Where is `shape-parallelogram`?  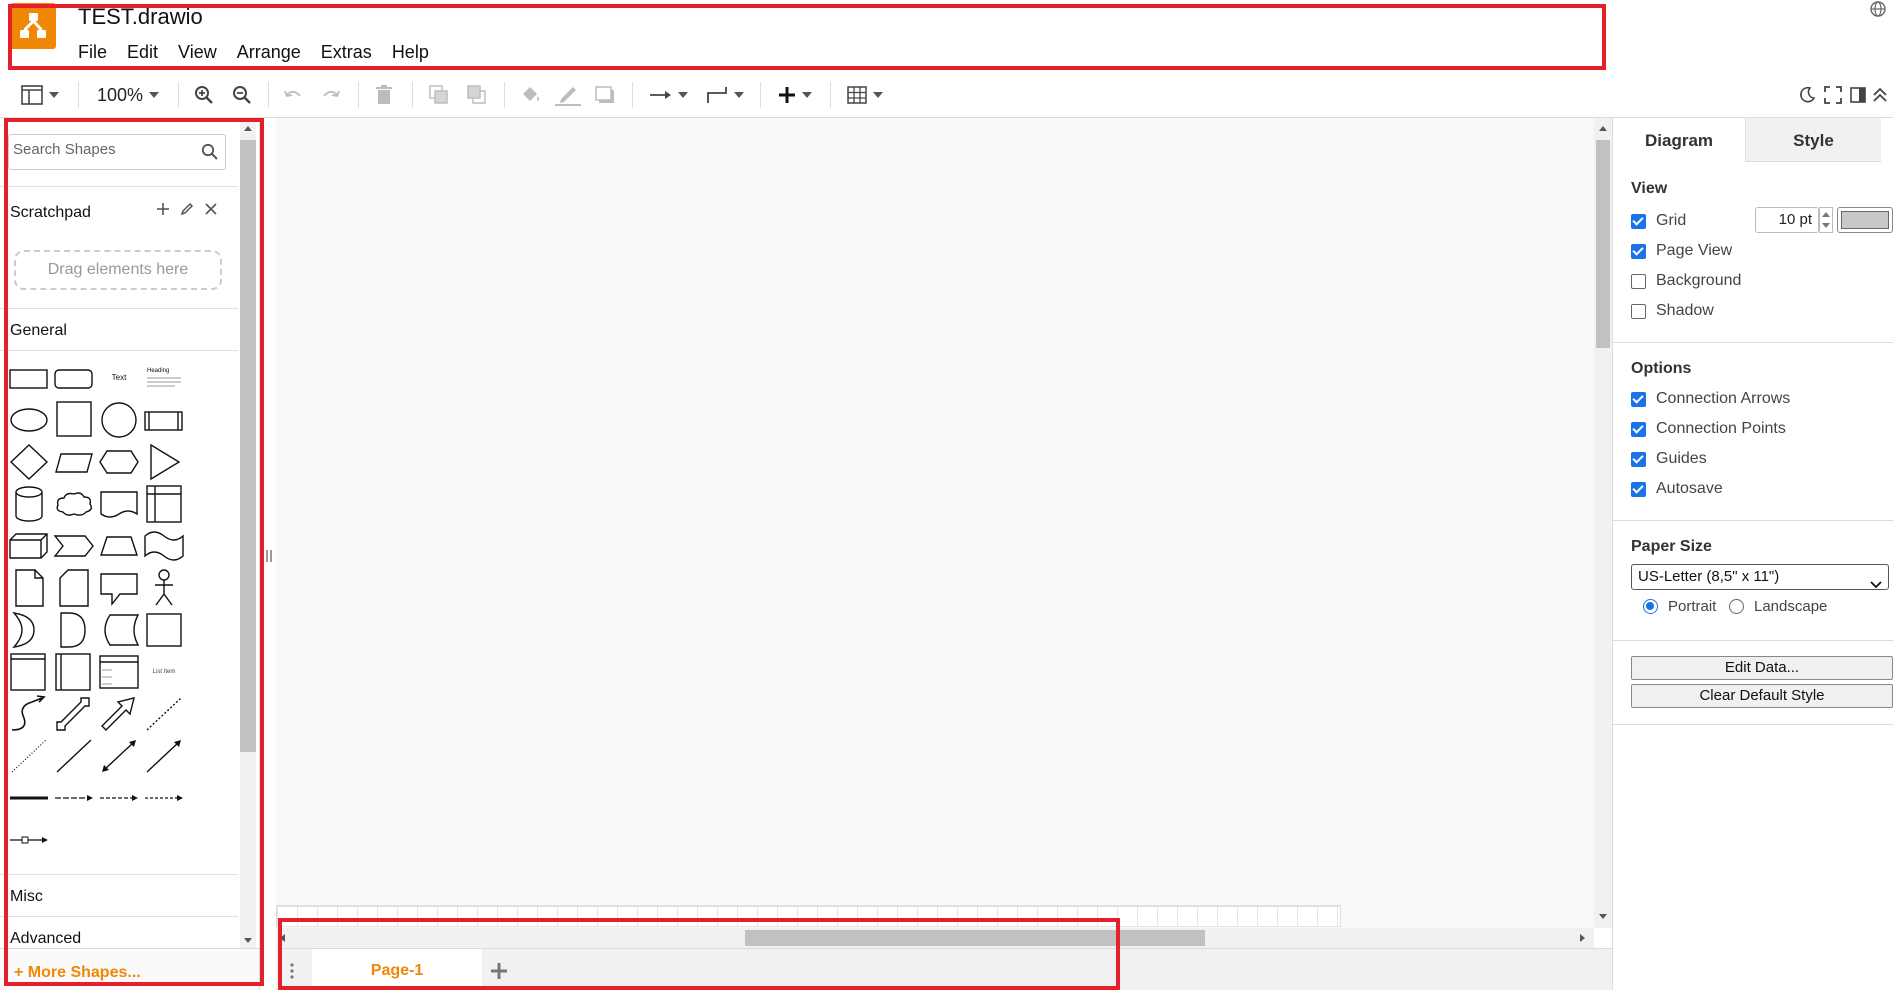
shape-parallelogram is located at coordinates (74, 462).